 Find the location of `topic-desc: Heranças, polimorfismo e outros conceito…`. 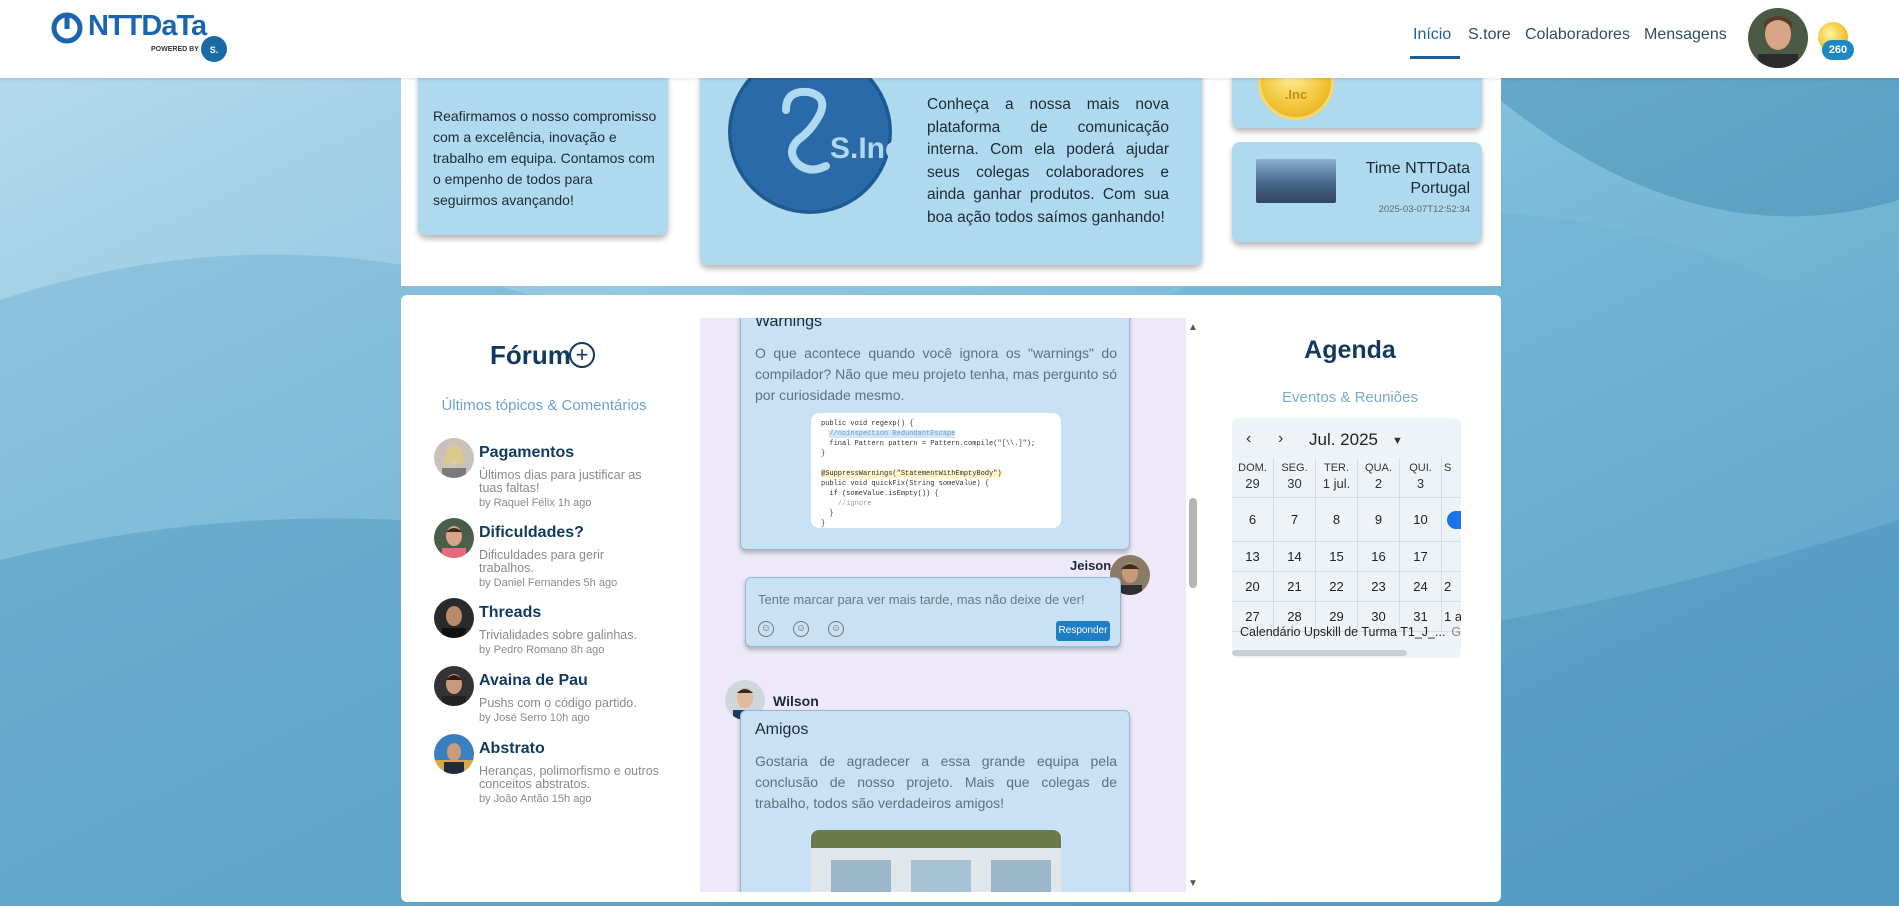

topic-desc: Heranças, polimorfismo e outros conceito… is located at coordinates (569, 777).